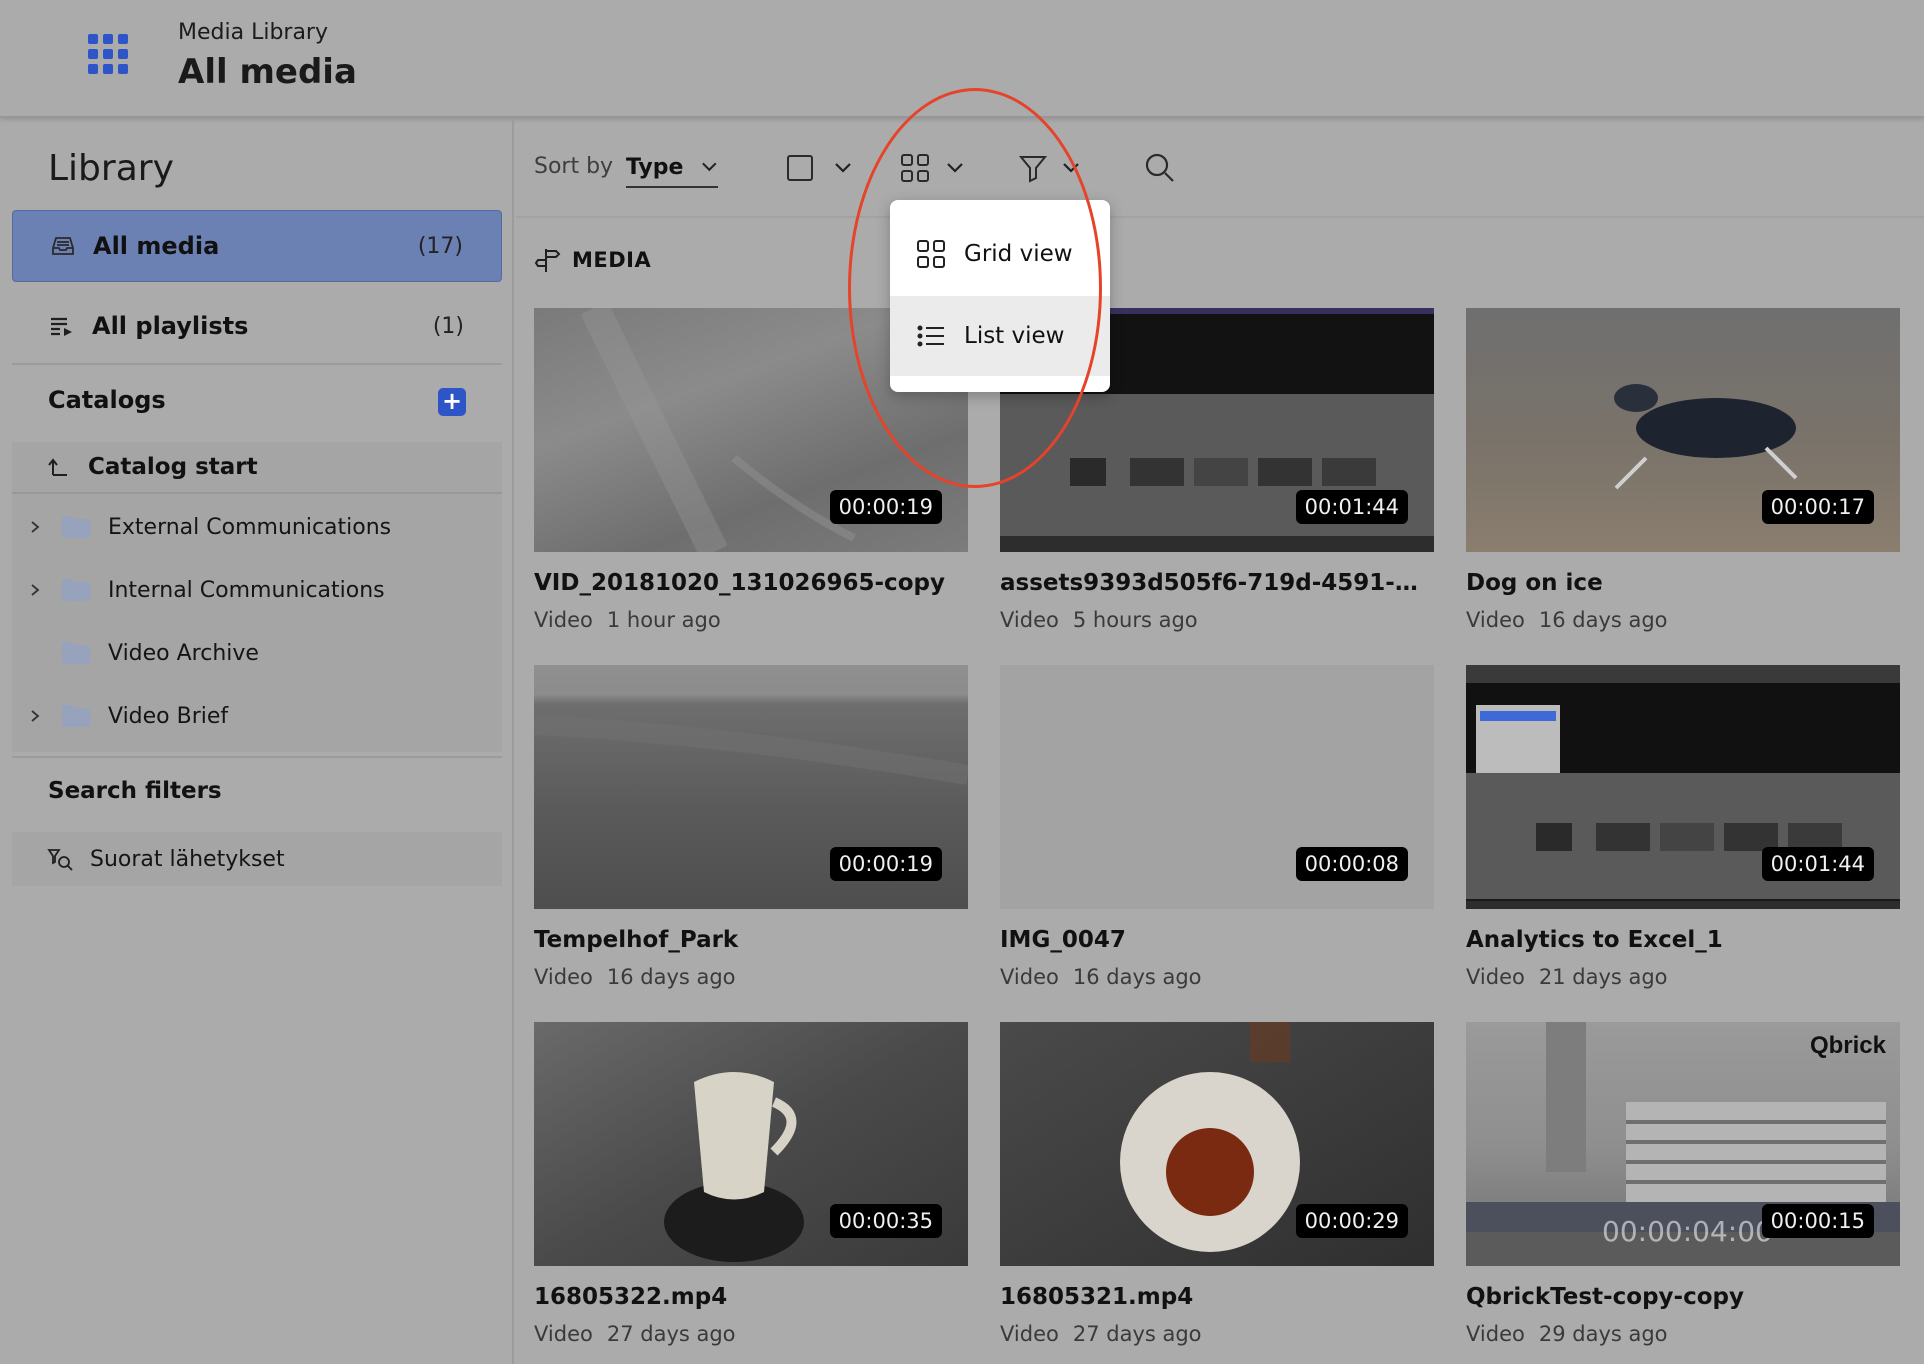 The height and width of the screenshot is (1364, 1924). What do you see at coordinates (135, 791) in the screenshot?
I see `search-filters-heading: Search filters` at bounding box center [135, 791].